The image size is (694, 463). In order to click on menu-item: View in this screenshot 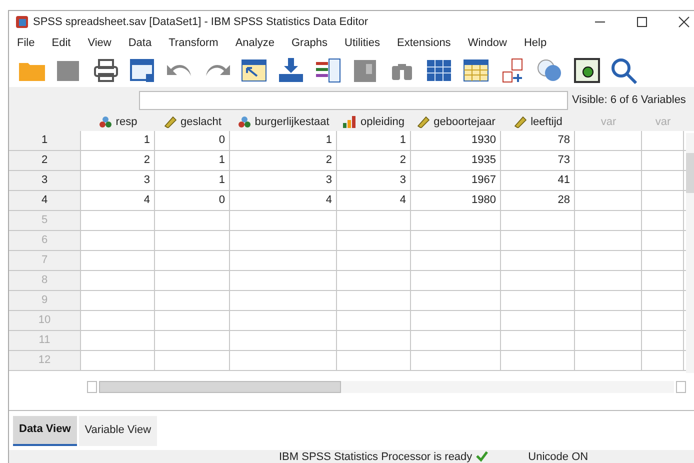, I will do `click(100, 43)`.